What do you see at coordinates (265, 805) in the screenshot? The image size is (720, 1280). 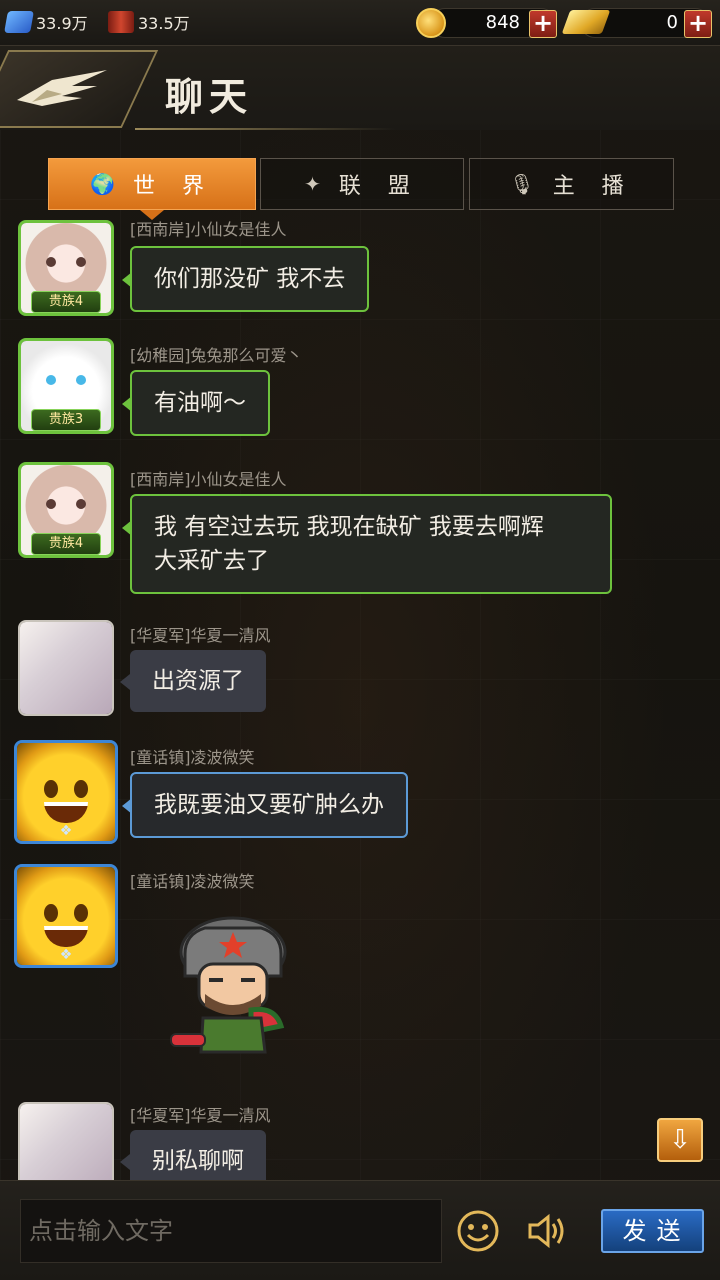 I see `message-bubble: 我既要油又要矿肿么办` at bounding box center [265, 805].